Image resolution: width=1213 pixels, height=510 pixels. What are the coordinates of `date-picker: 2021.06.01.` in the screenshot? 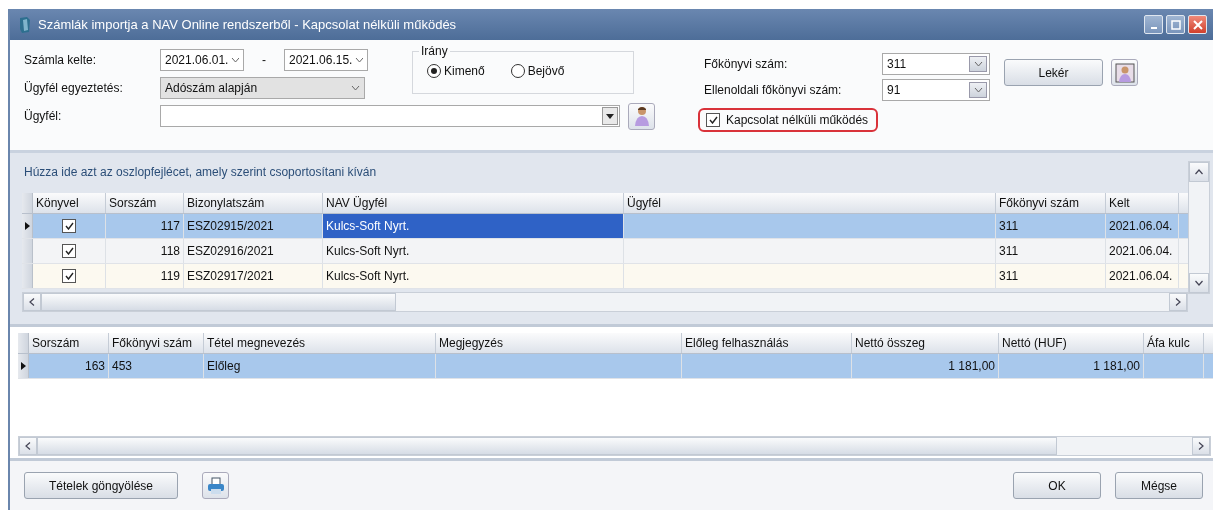 It's located at (202, 60).